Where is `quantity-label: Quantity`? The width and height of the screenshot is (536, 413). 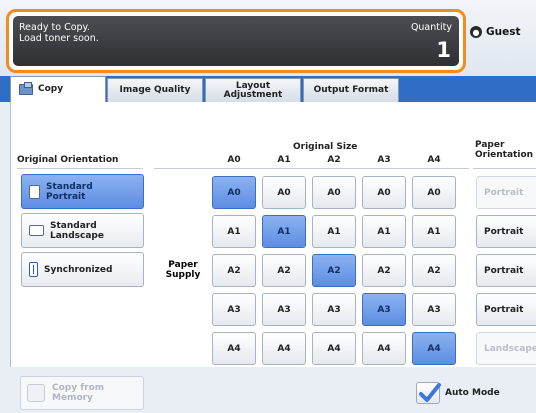 quantity-label: Quantity is located at coordinates (431, 27).